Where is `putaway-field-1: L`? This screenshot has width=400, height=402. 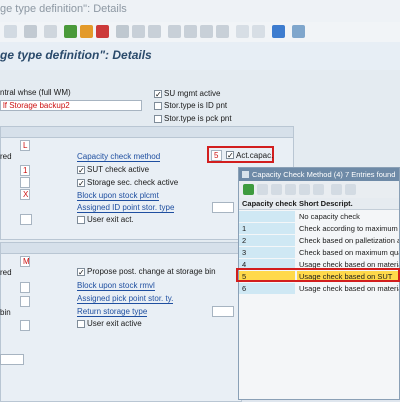
putaway-field-1: L is located at coordinates (25, 145).